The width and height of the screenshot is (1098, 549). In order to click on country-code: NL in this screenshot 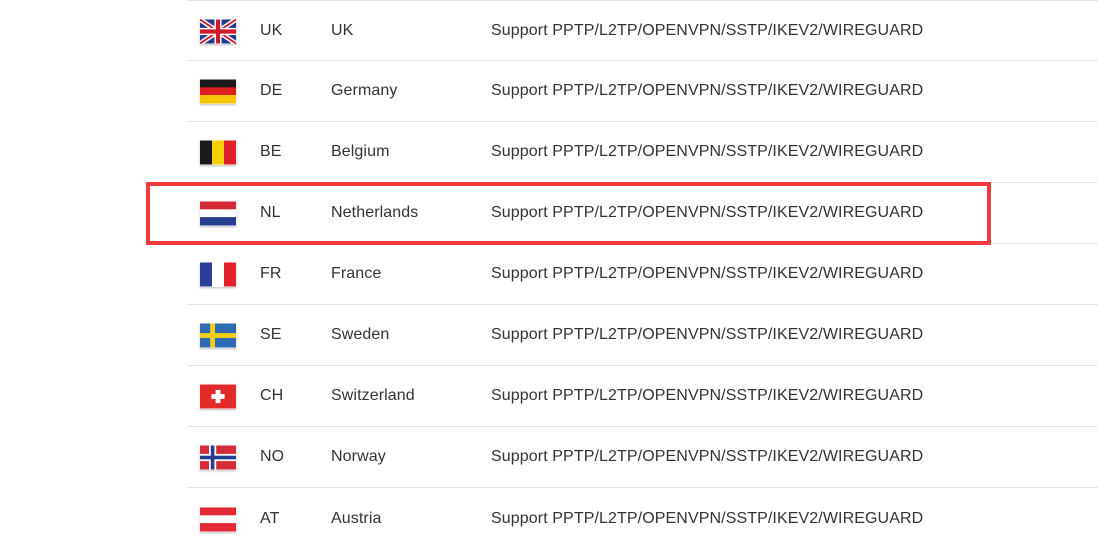, I will do `click(270, 212)`.